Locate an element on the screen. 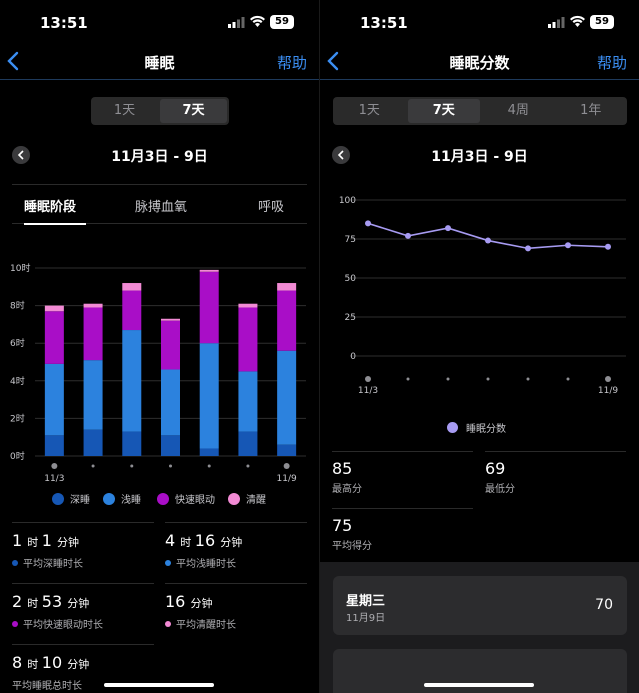 Image resolution: width=639 pixels, height=693 pixels. card-day: 星期三 is located at coordinates (366, 601).